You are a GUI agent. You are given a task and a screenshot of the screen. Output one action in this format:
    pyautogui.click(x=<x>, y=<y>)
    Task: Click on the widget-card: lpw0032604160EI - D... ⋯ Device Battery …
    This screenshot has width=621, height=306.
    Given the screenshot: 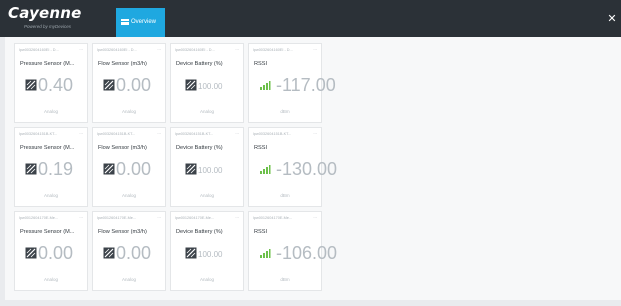 What is the action you would take?
    pyautogui.click(x=207, y=83)
    